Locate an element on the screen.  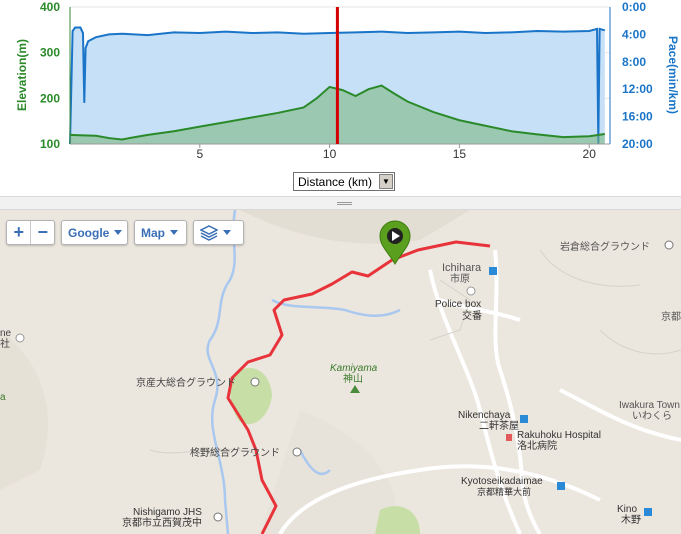
zoom-controls: + − is located at coordinates (30, 232).